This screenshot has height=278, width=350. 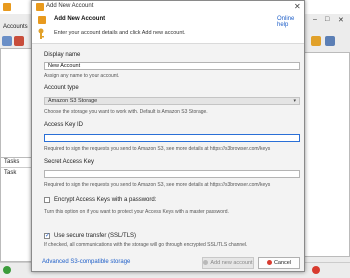 I want to click on dialog-title: Add New Account, so click(x=70, y=6).